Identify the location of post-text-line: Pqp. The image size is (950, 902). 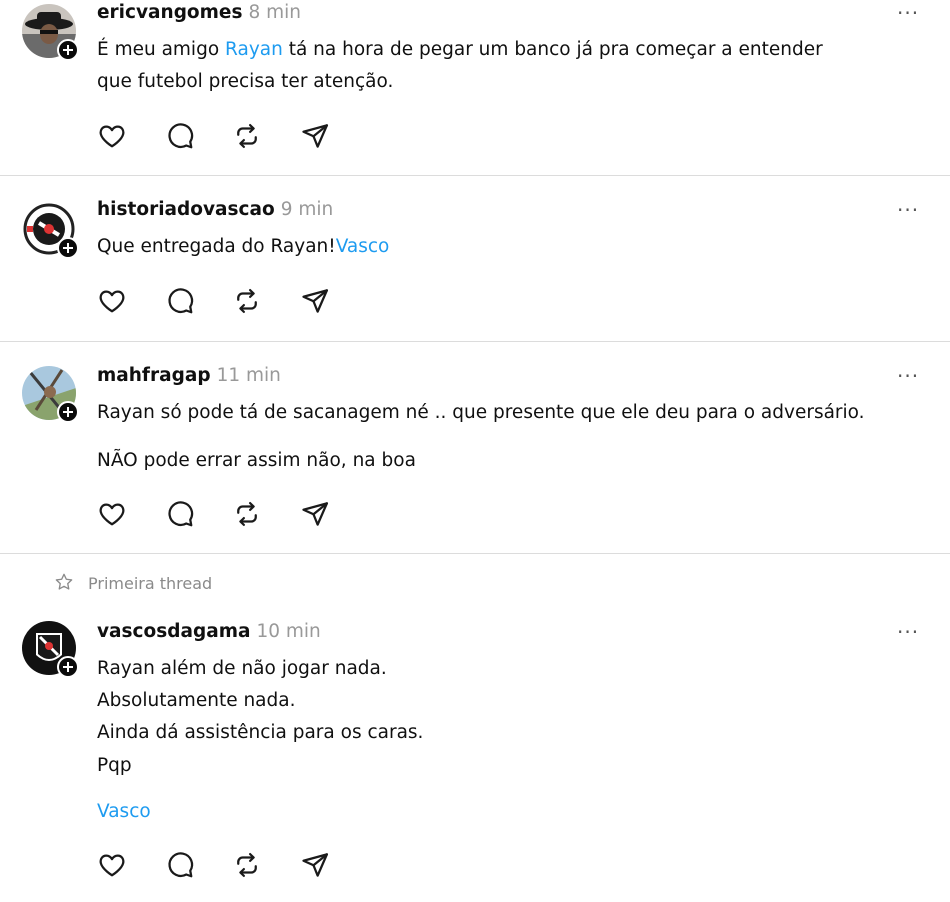
(114, 765).